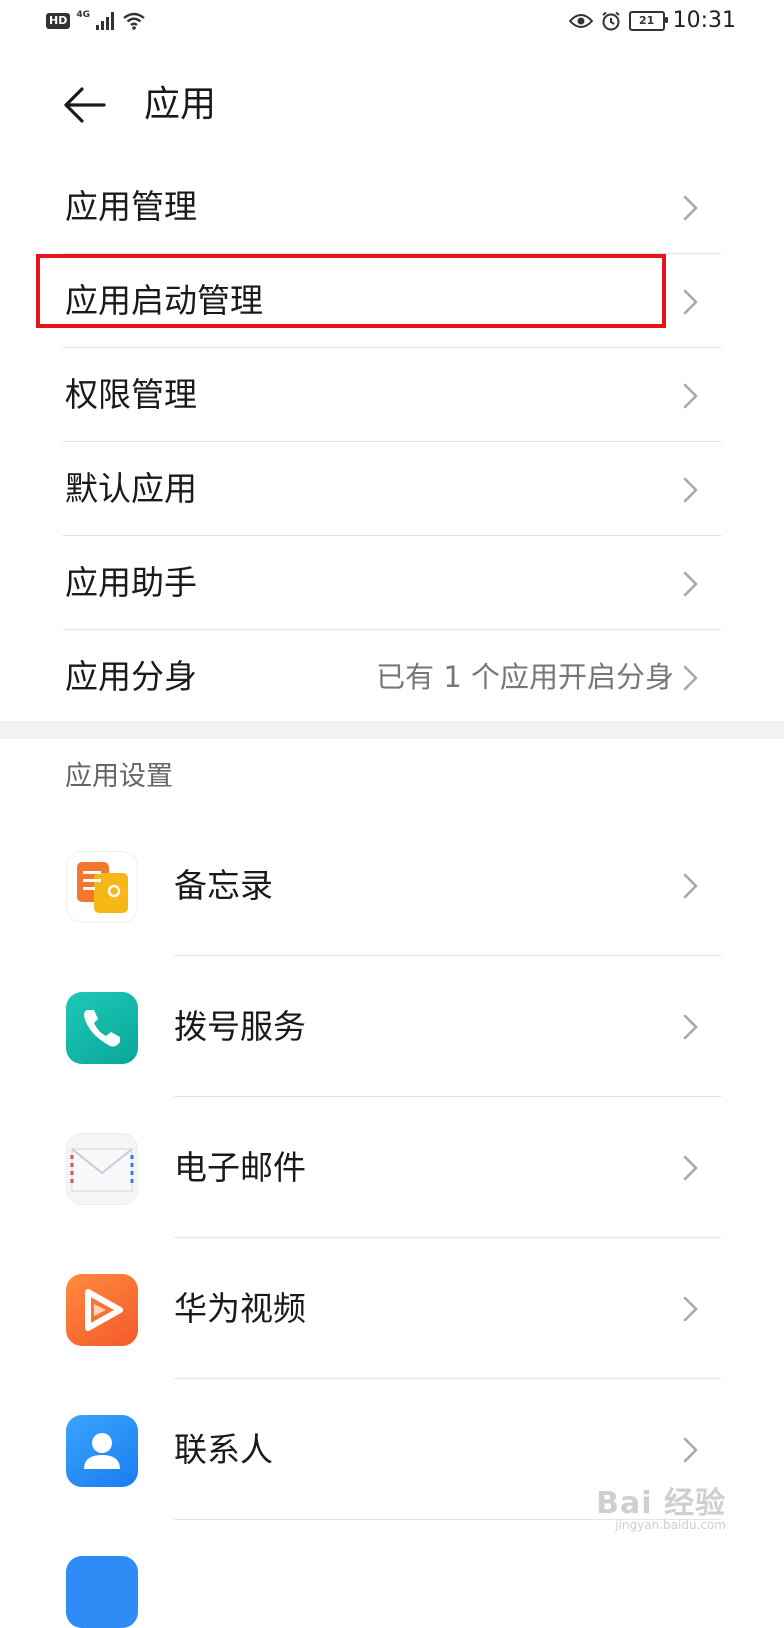 This screenshot has width=784, height=1628. Describe the element at coordinates (580, 20) in the screenshot. I see `eye-comfort-icon` at that location.